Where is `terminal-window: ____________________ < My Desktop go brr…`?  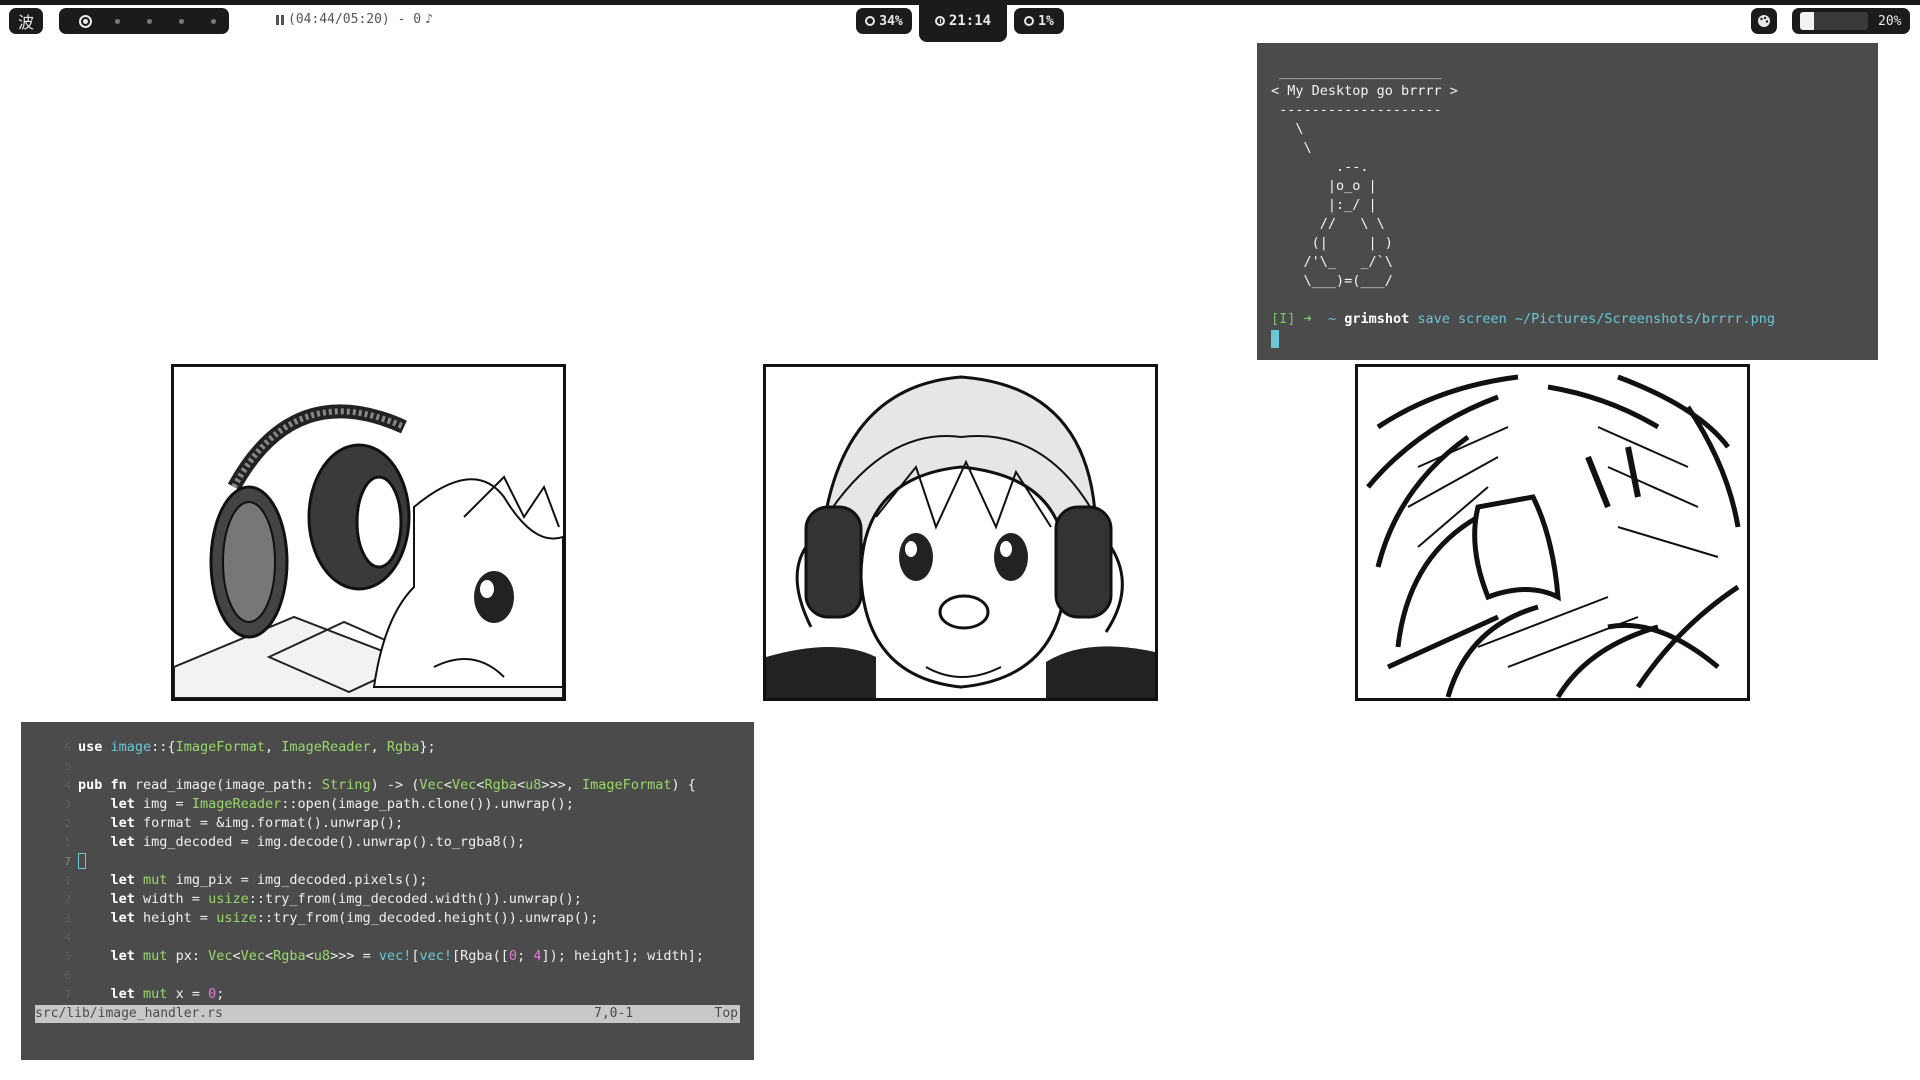
terminal-window: ____________________ < My Desktop go brr… is located at coordinates (1567, 201).